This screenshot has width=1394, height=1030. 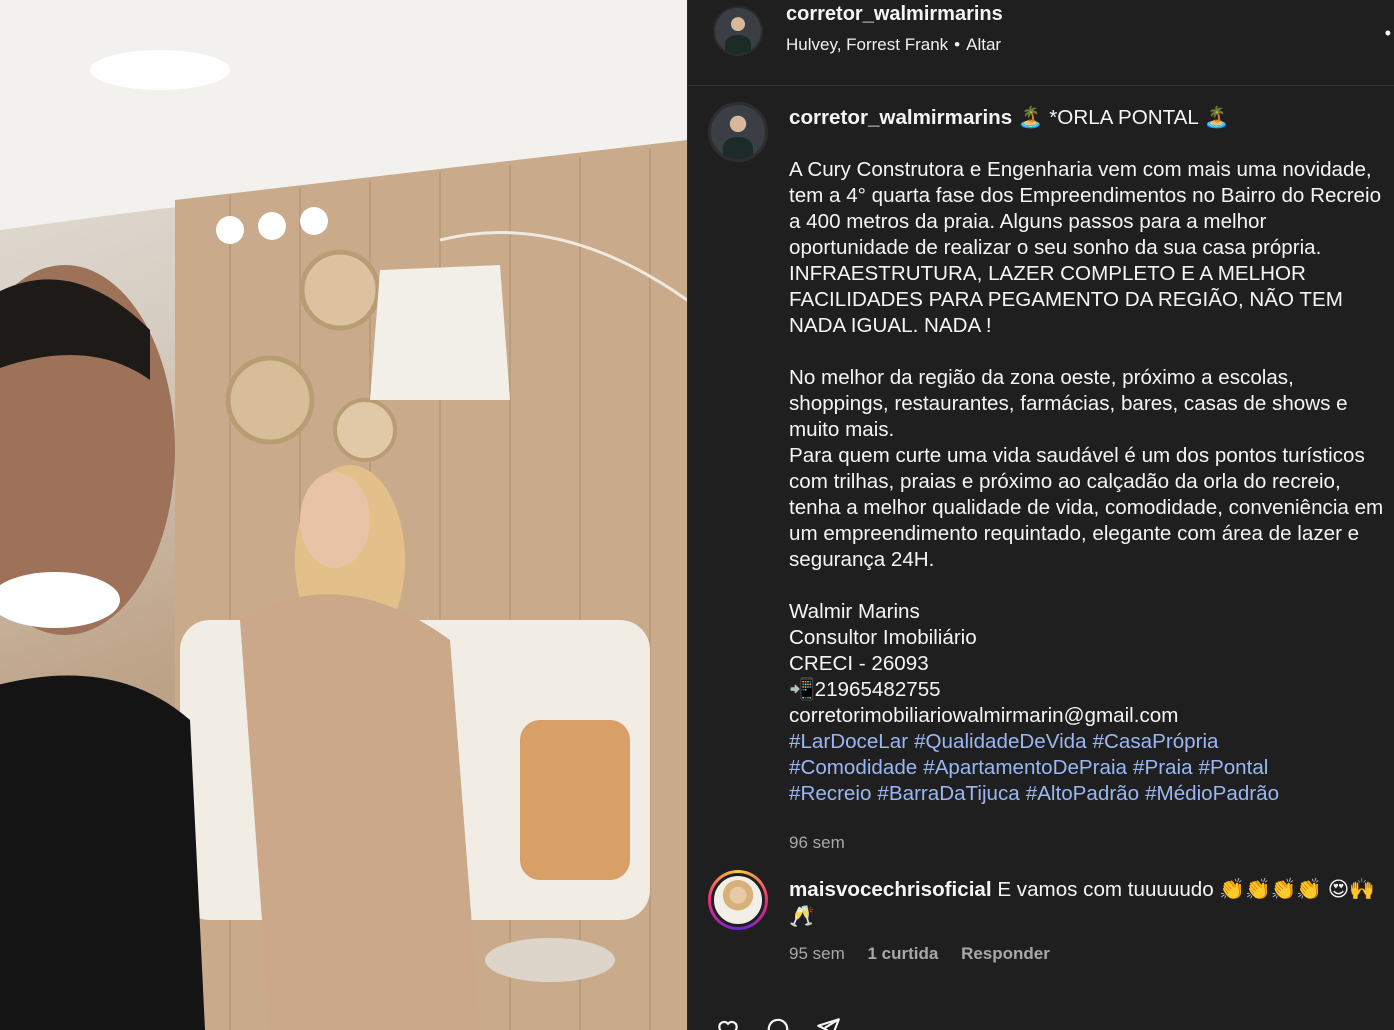 What do you see at coordinates (983, 44) in the screenshot?
I see `audio-title: Altar` at bounding box center [983, 44].